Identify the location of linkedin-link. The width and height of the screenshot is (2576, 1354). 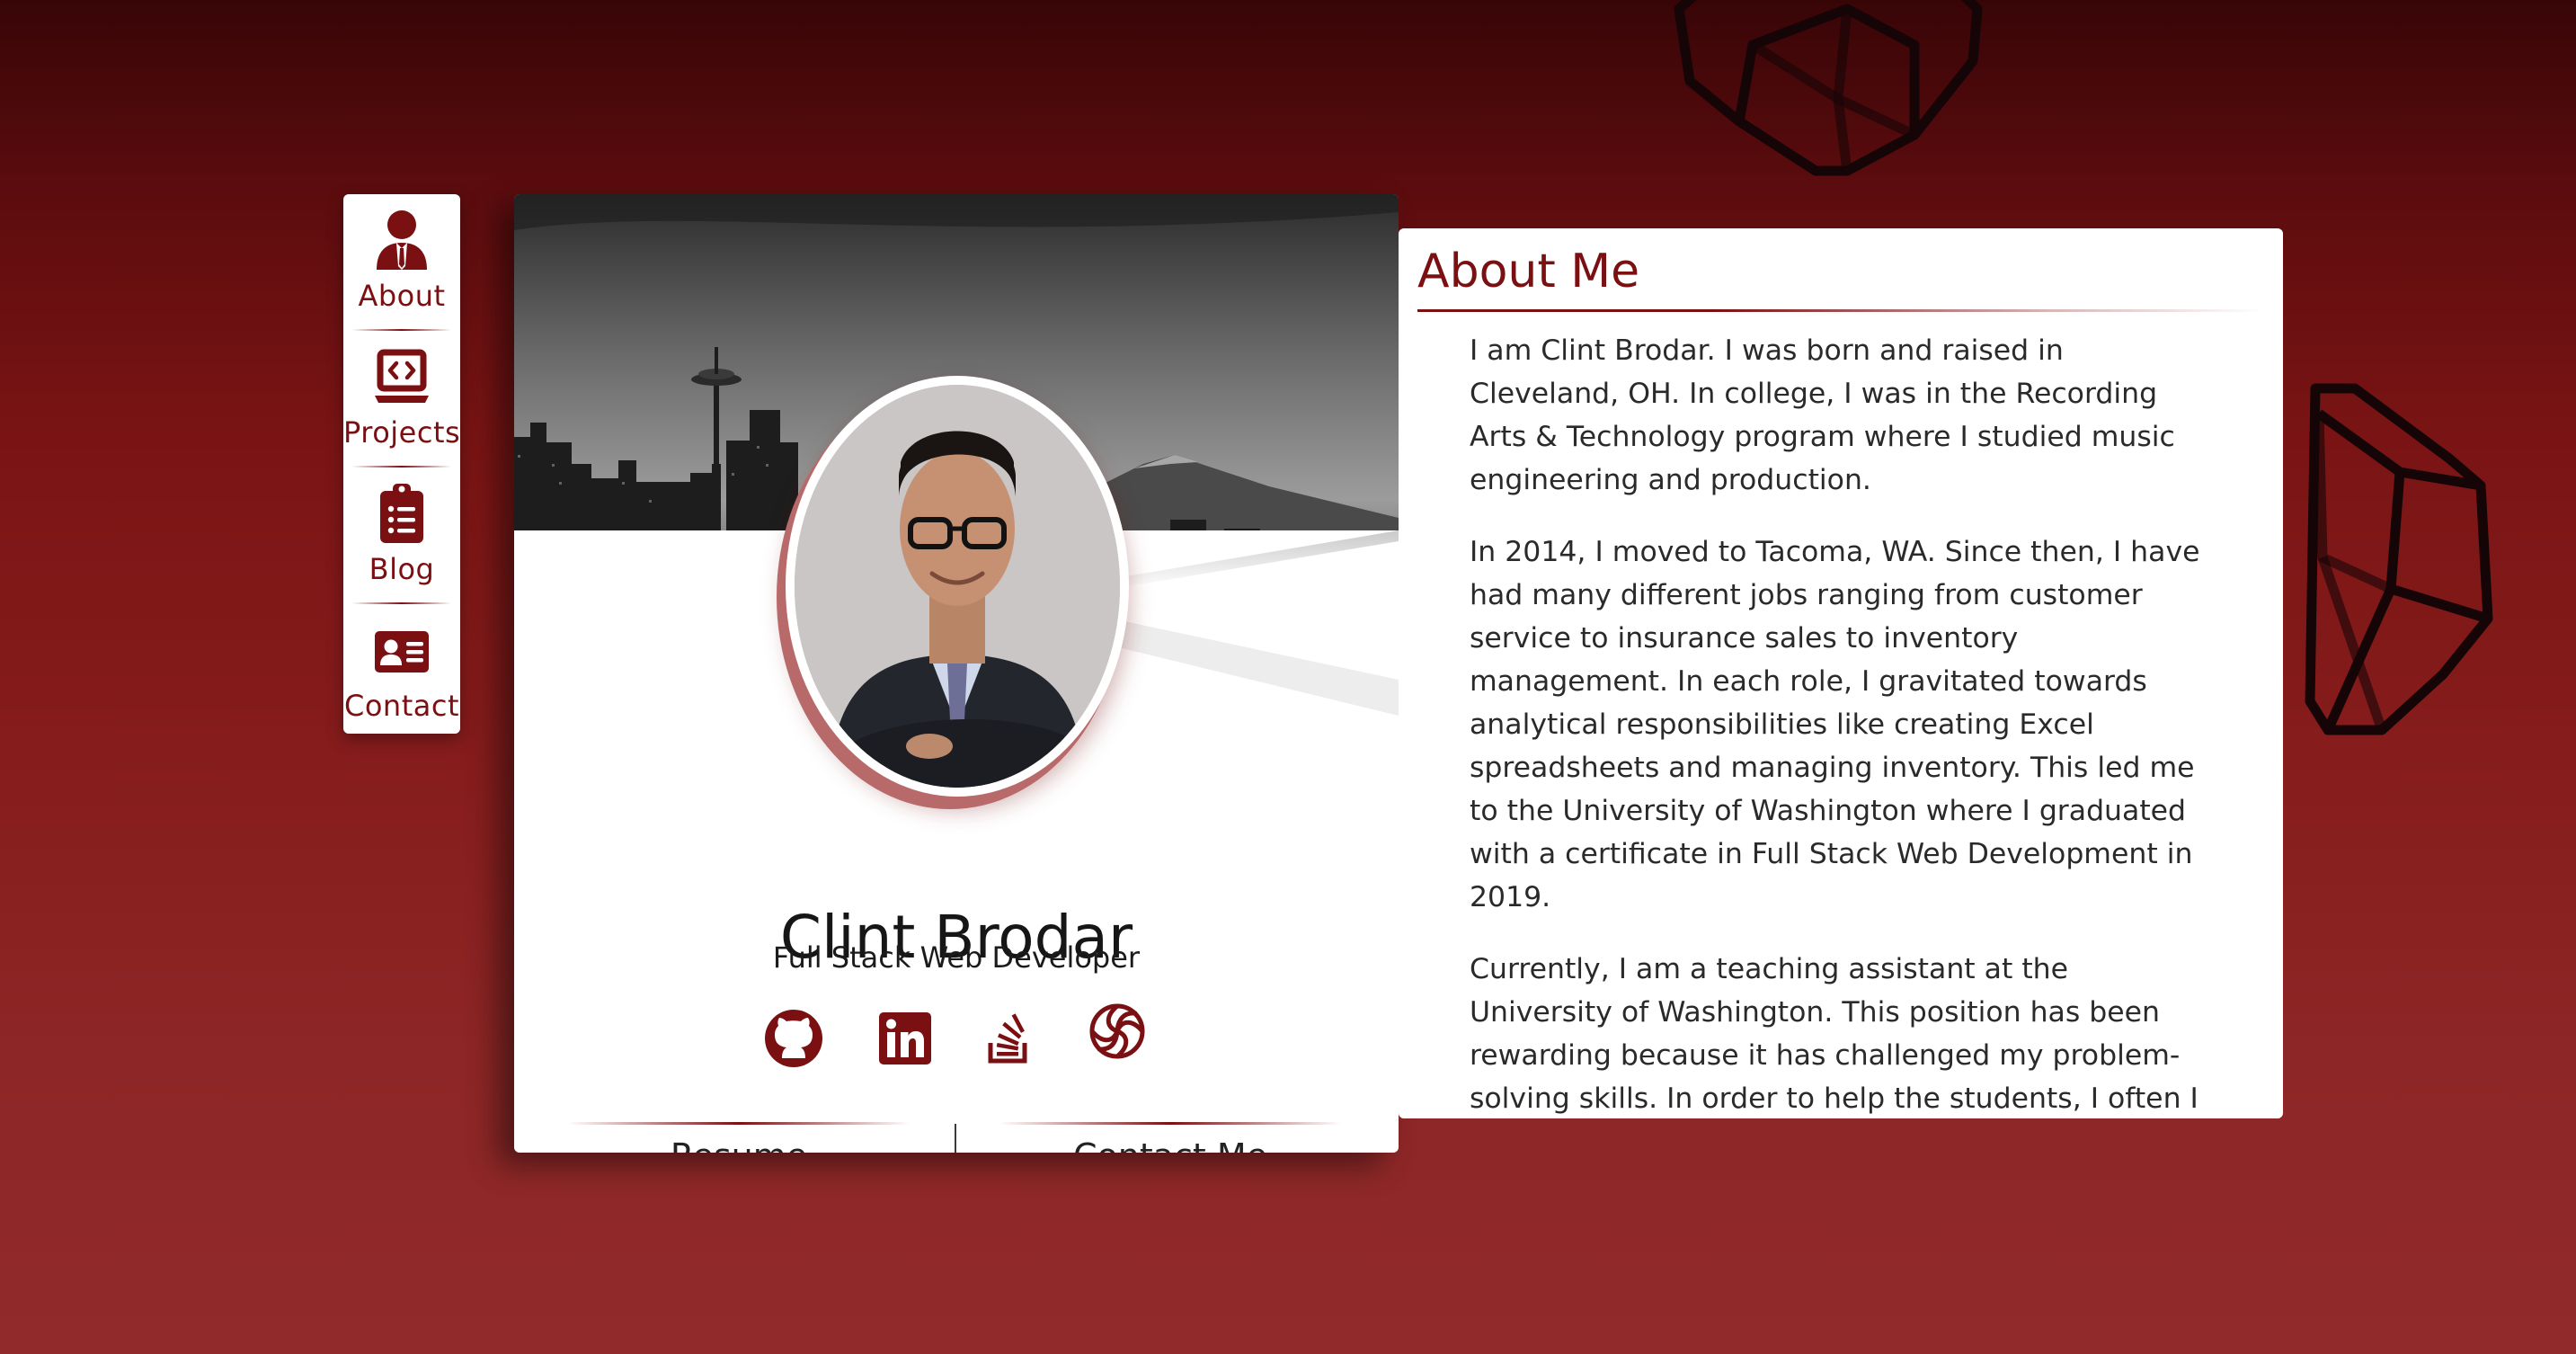
(905, 1038).